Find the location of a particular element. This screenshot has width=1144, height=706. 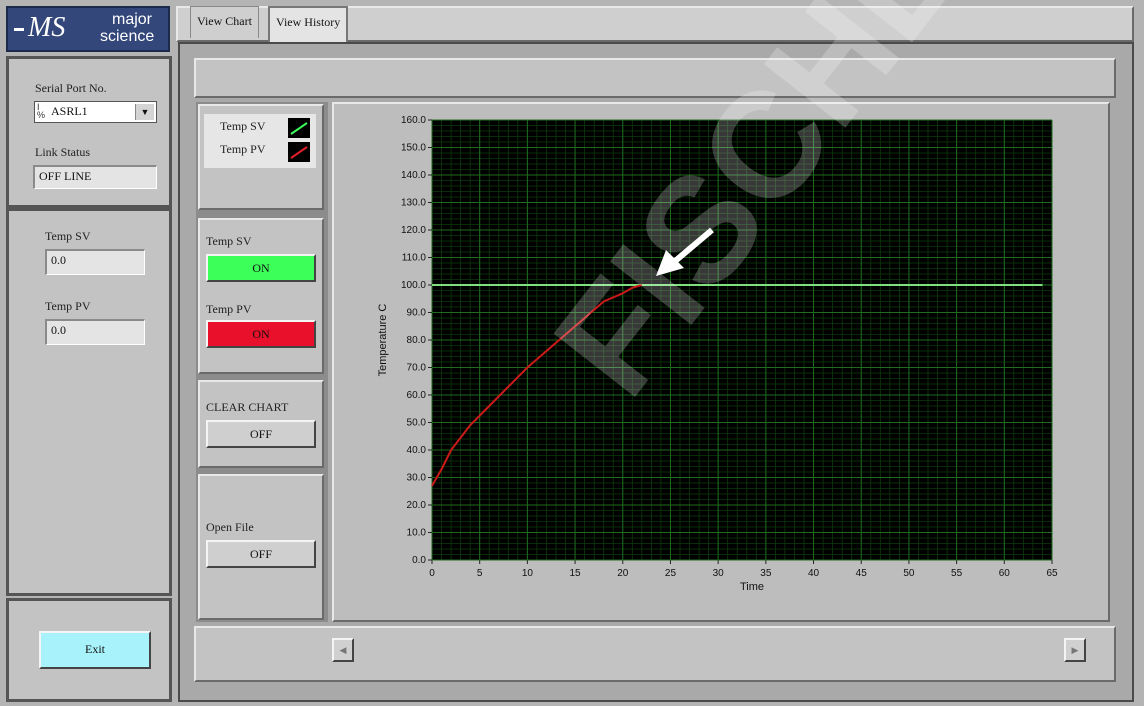

temp-pv-label: Temp PV is located at coordinates (68, 306).